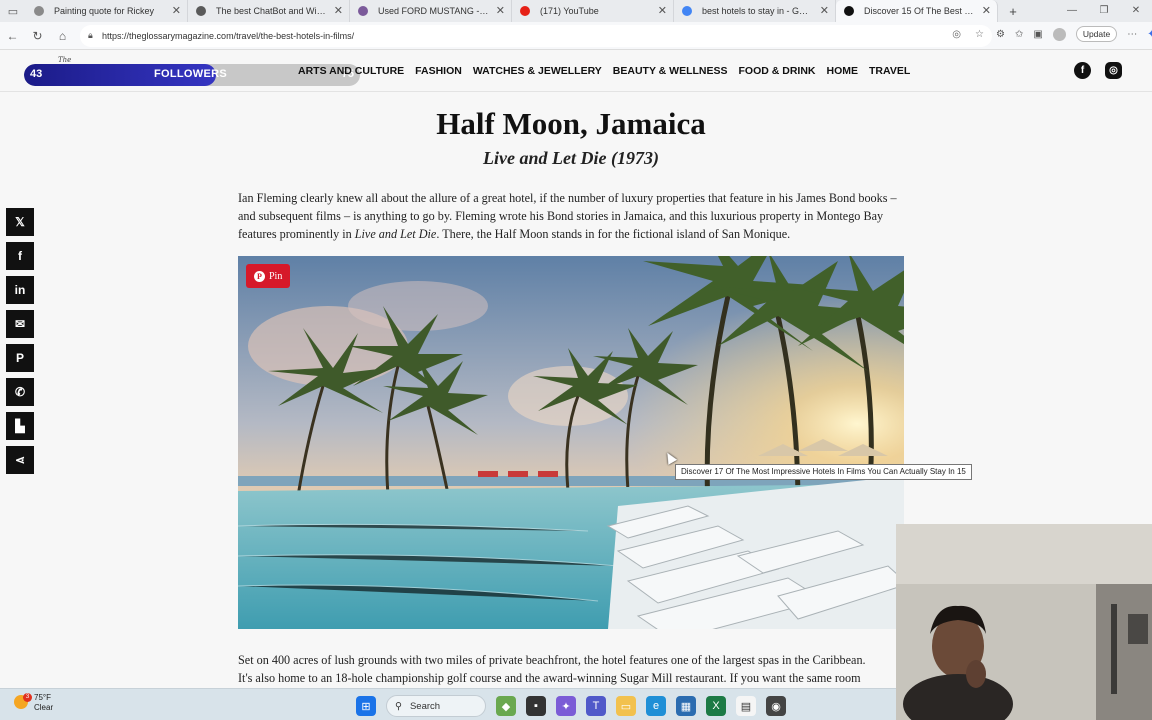  Describe the element at coordinates (271, 11) in the screenshot. I see `tab-title: The best ChatBot and Widgets fo` at that location.